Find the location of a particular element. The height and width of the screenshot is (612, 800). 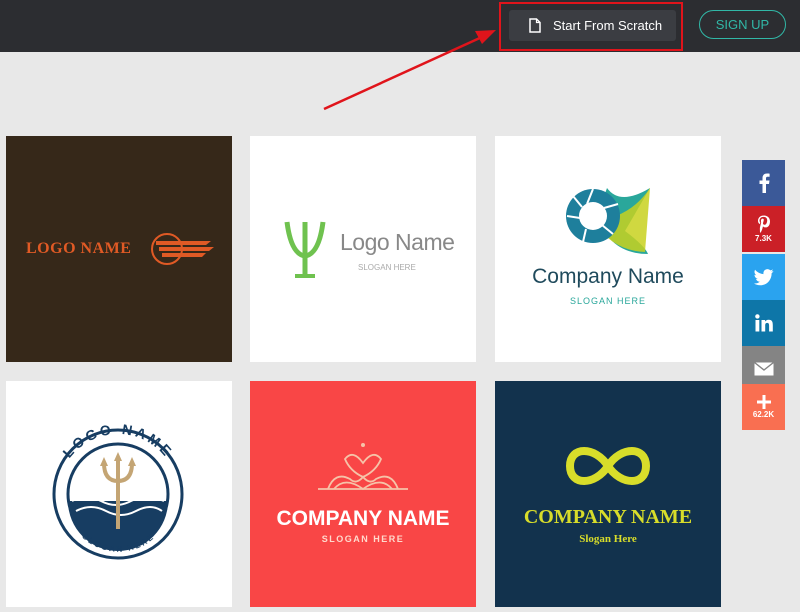

start-from-scratch-button: Start From Scratch is located at coordinates (592, 25).